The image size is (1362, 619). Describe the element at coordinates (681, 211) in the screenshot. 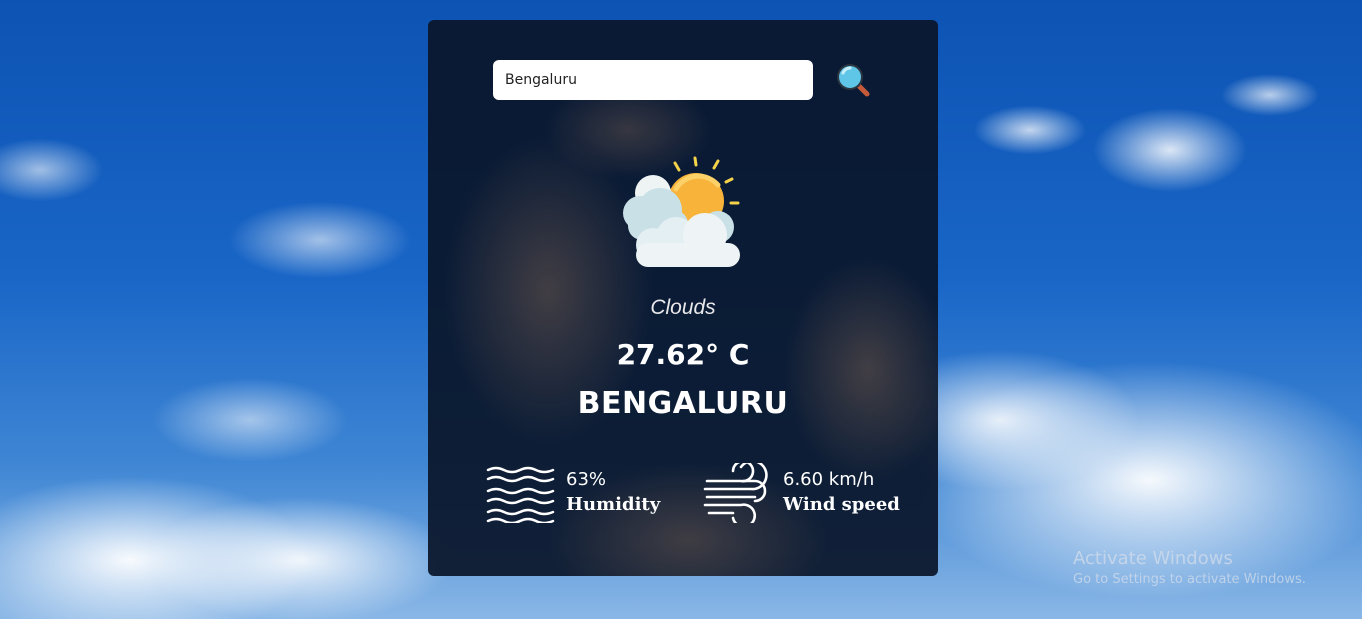

I see `sun-behind-clouds-icon` at that location.